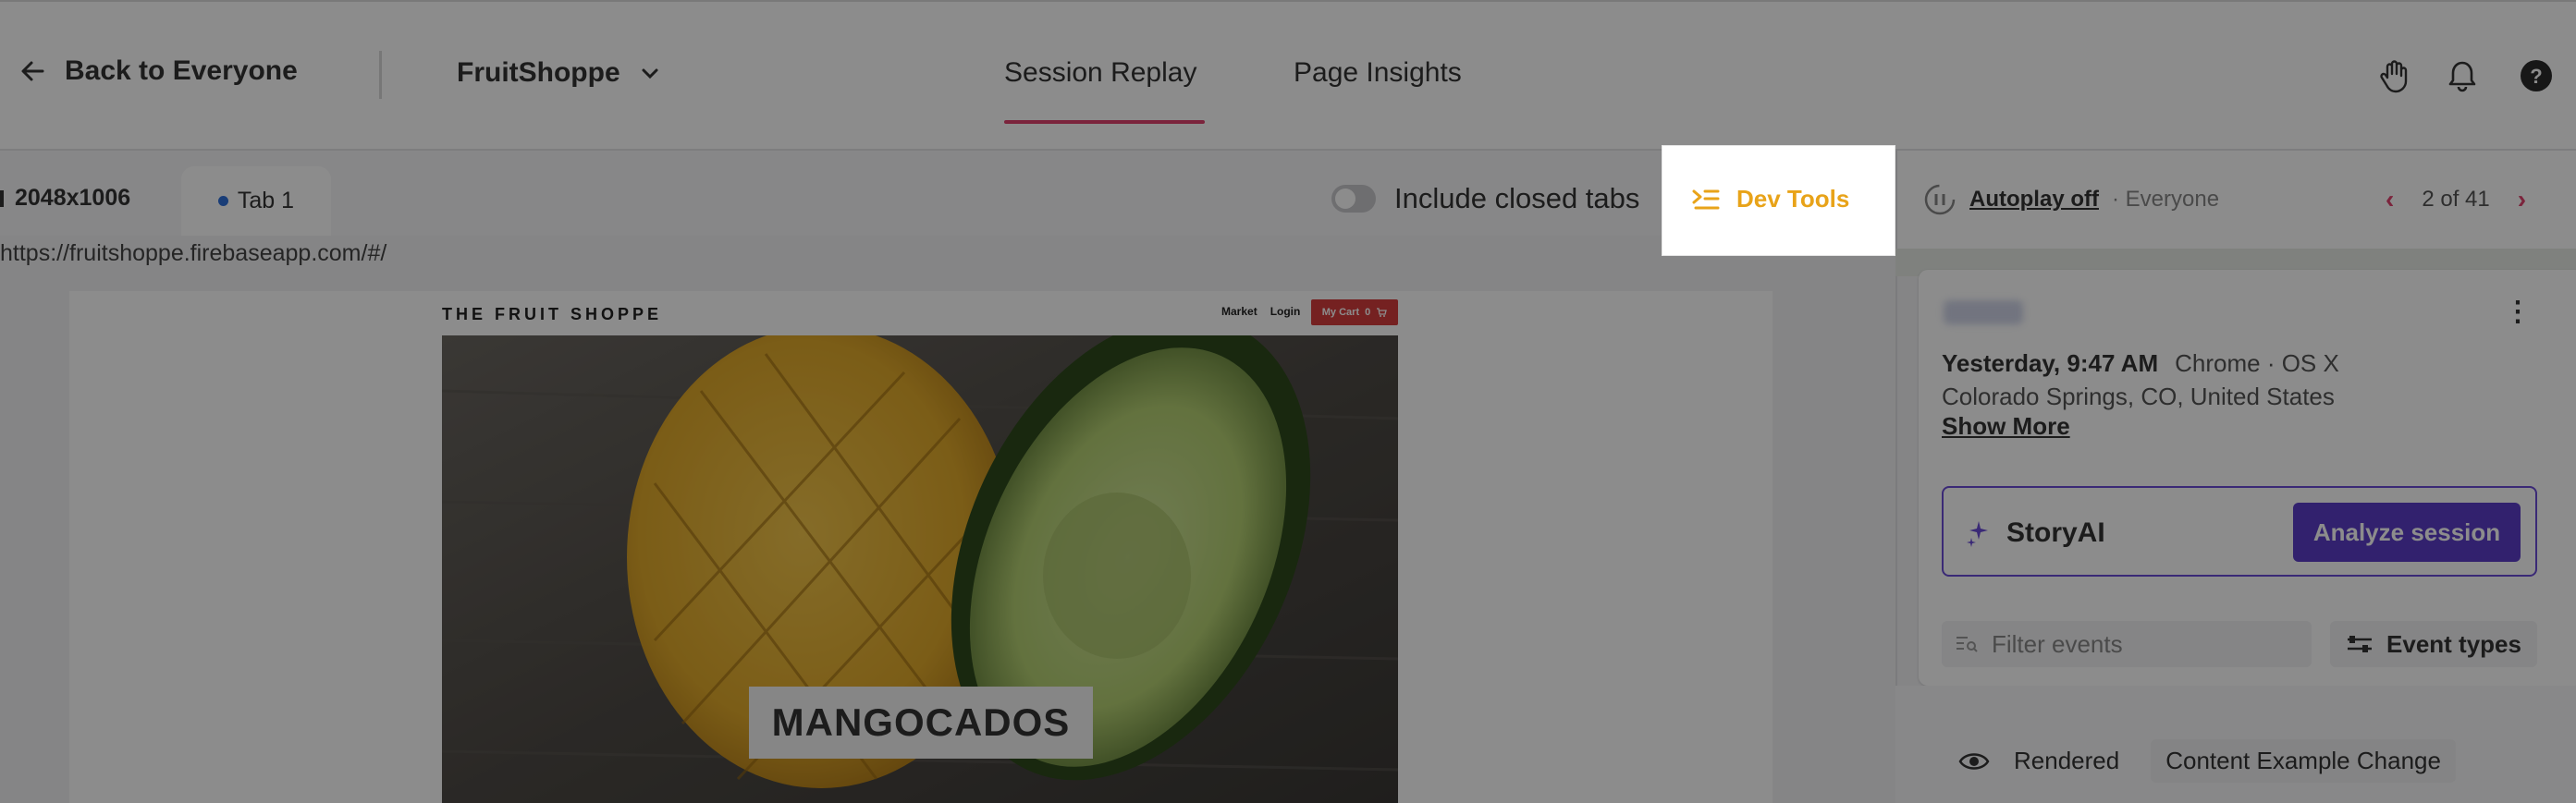 The height and width of the screenshot is (803, 2576). What do you see at coordinates (1104, 122) in the screenshot?
I see `active-tab-indicator` at bounding box center [1104, 122].